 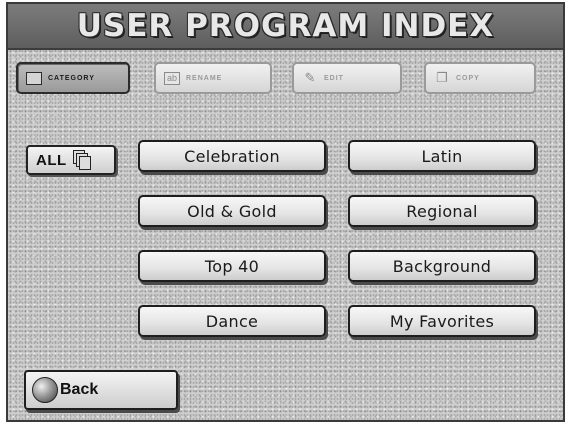 I want to click on category-label: Latin, so click(x=442, y=156).